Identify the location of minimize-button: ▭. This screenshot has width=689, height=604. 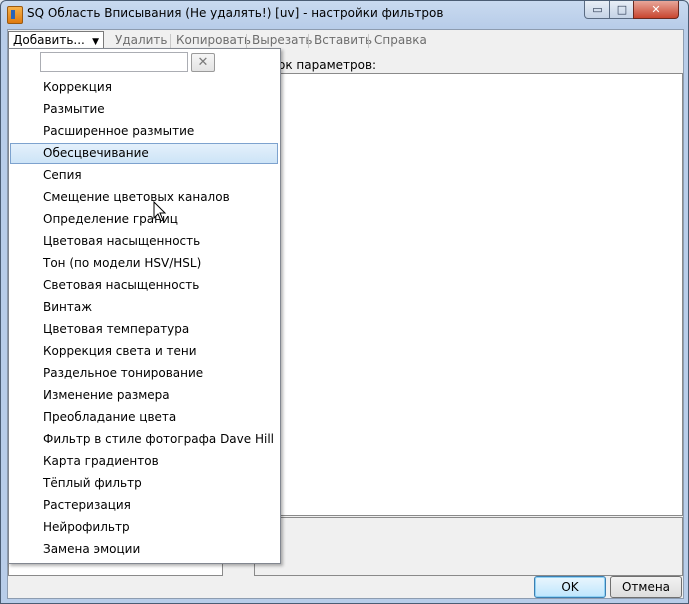
(597, 10).